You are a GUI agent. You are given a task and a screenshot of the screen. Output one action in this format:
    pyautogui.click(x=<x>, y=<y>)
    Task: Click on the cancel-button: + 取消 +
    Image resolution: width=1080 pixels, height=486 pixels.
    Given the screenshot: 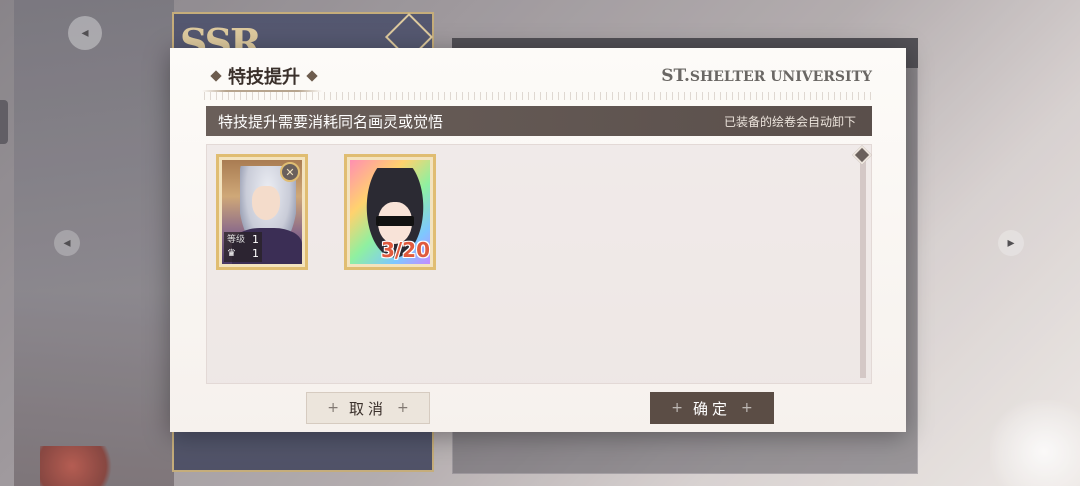 What is the action you would take?
    pyautogui.click(x=368, y=408)
    